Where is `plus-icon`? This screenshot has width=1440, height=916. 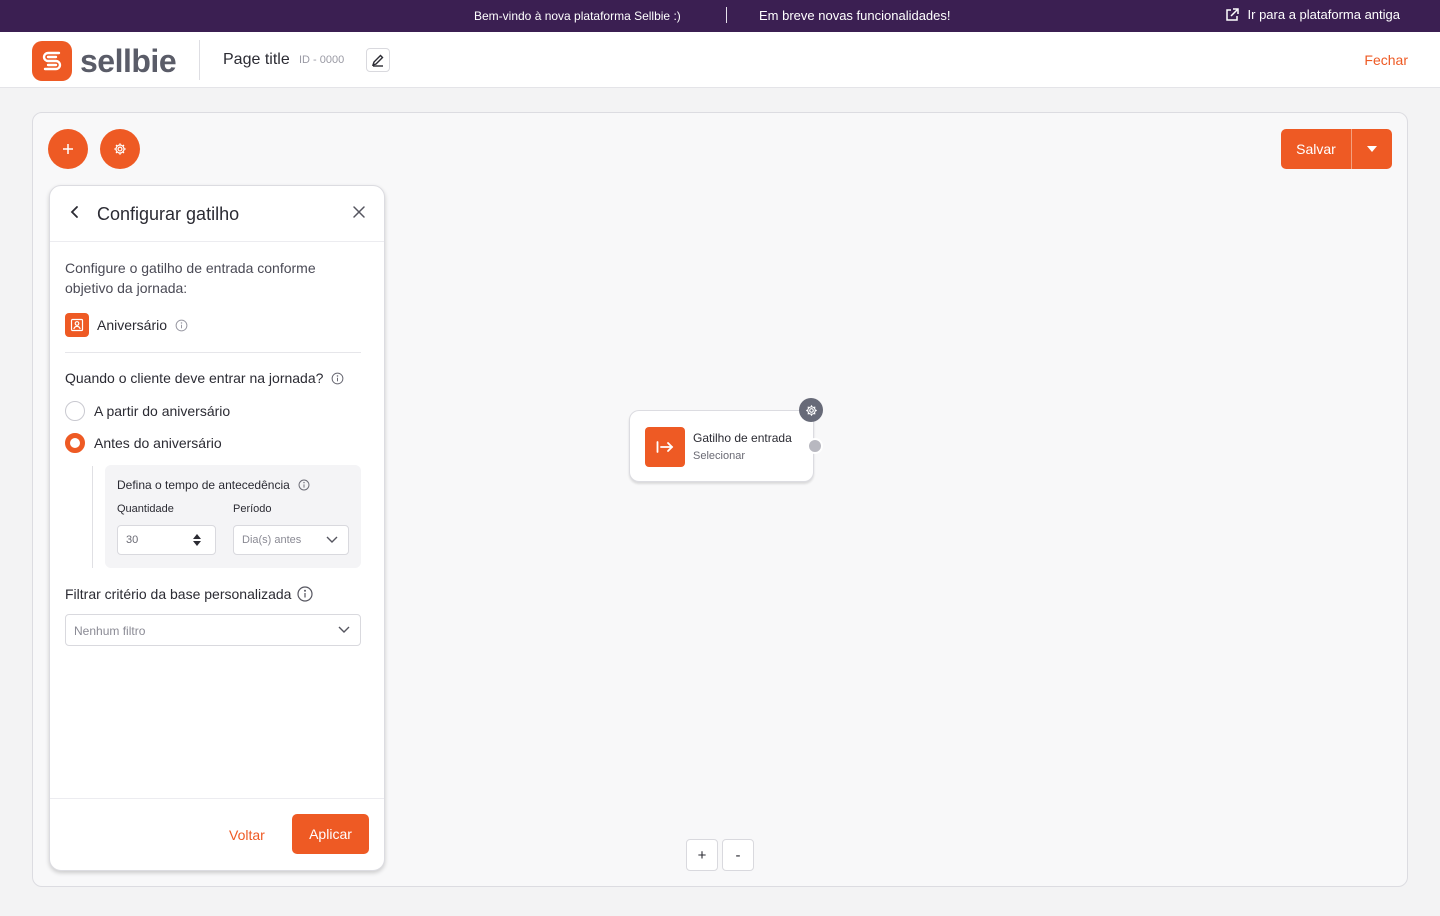
plus-icon is located at coordinates (68, 149).